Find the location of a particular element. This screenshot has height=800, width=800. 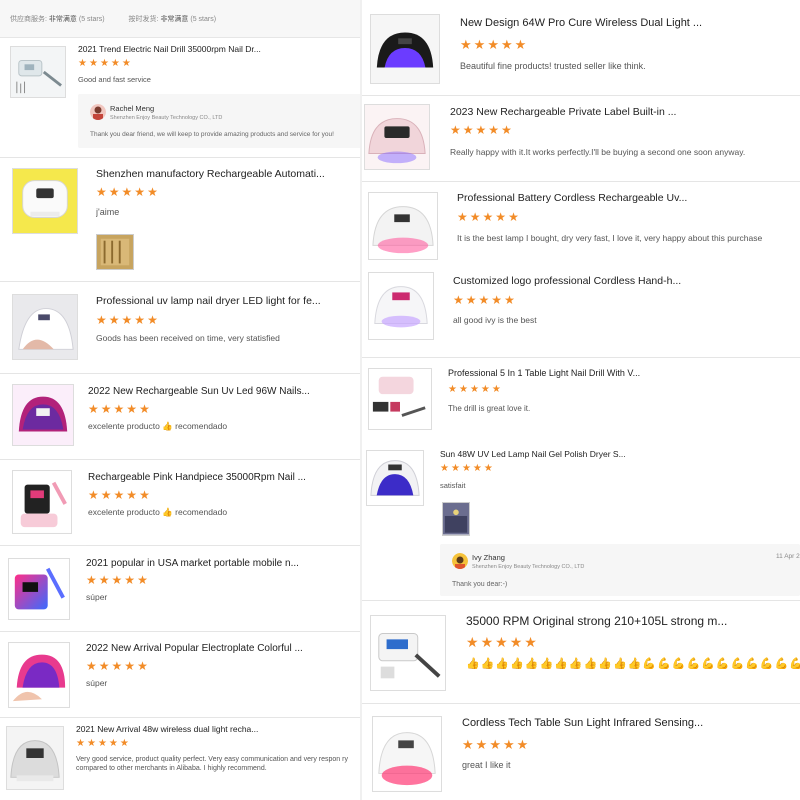

on-time-delivery-rating: 按时发货: 非常满意 (5 stars) is located at coordinates (172, 19).